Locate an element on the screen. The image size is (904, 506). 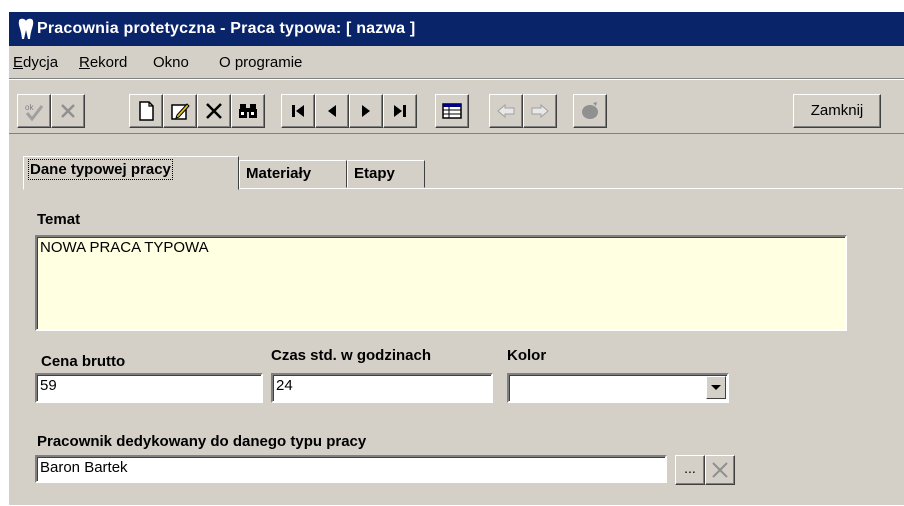
edit-icon is located at coordinates (180, 111).